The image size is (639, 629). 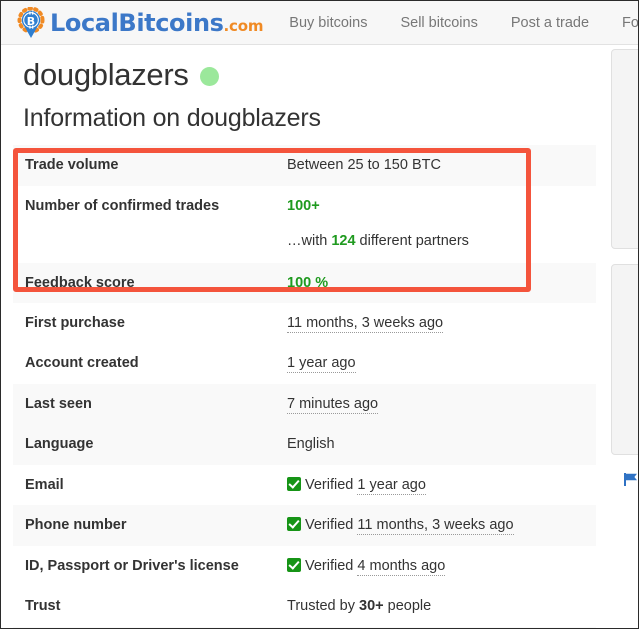 I want to click on label-first-purchase: First purchase, so click(x=75, y=322).